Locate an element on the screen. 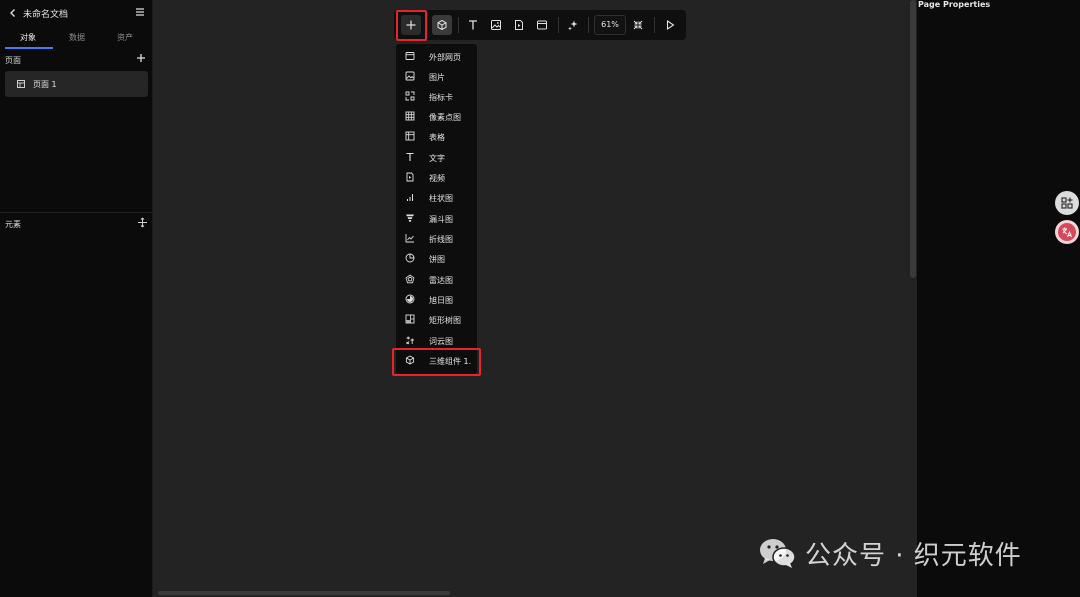  add-page-button is located at coordinates (141, 58).